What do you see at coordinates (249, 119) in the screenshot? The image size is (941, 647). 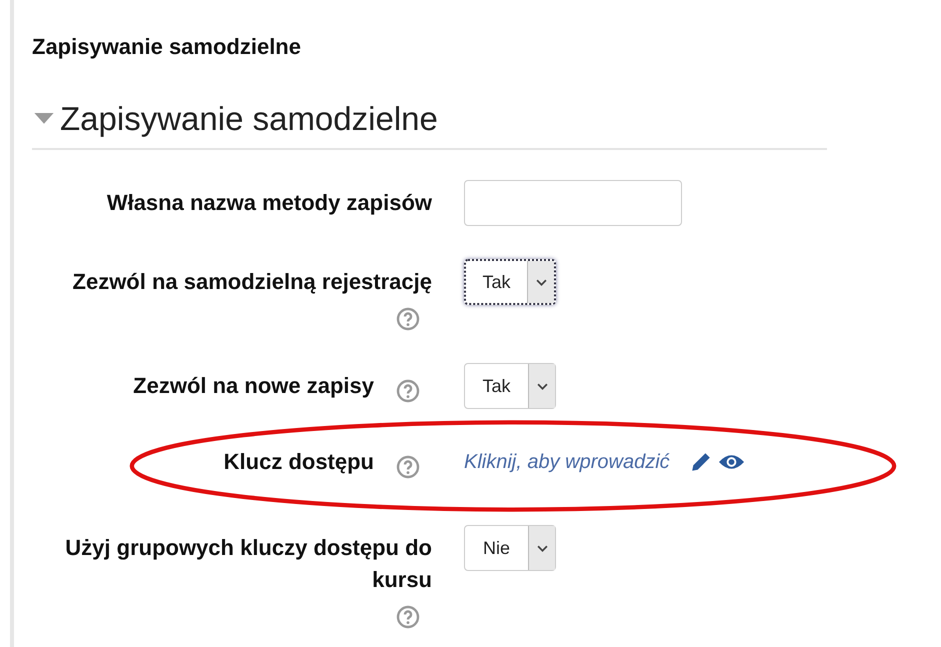 I see `section-title: Zapisywanie samodzielne` at bounding box center [249, 119].